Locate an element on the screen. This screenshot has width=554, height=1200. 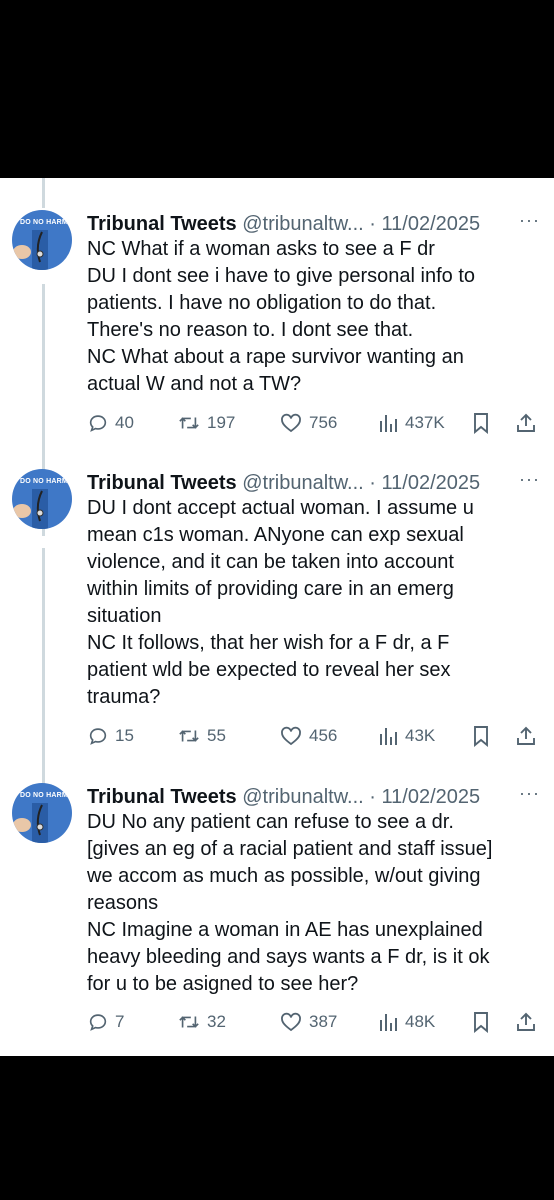
tweet-text-line: trauma? is located at coordinates (124, 697).